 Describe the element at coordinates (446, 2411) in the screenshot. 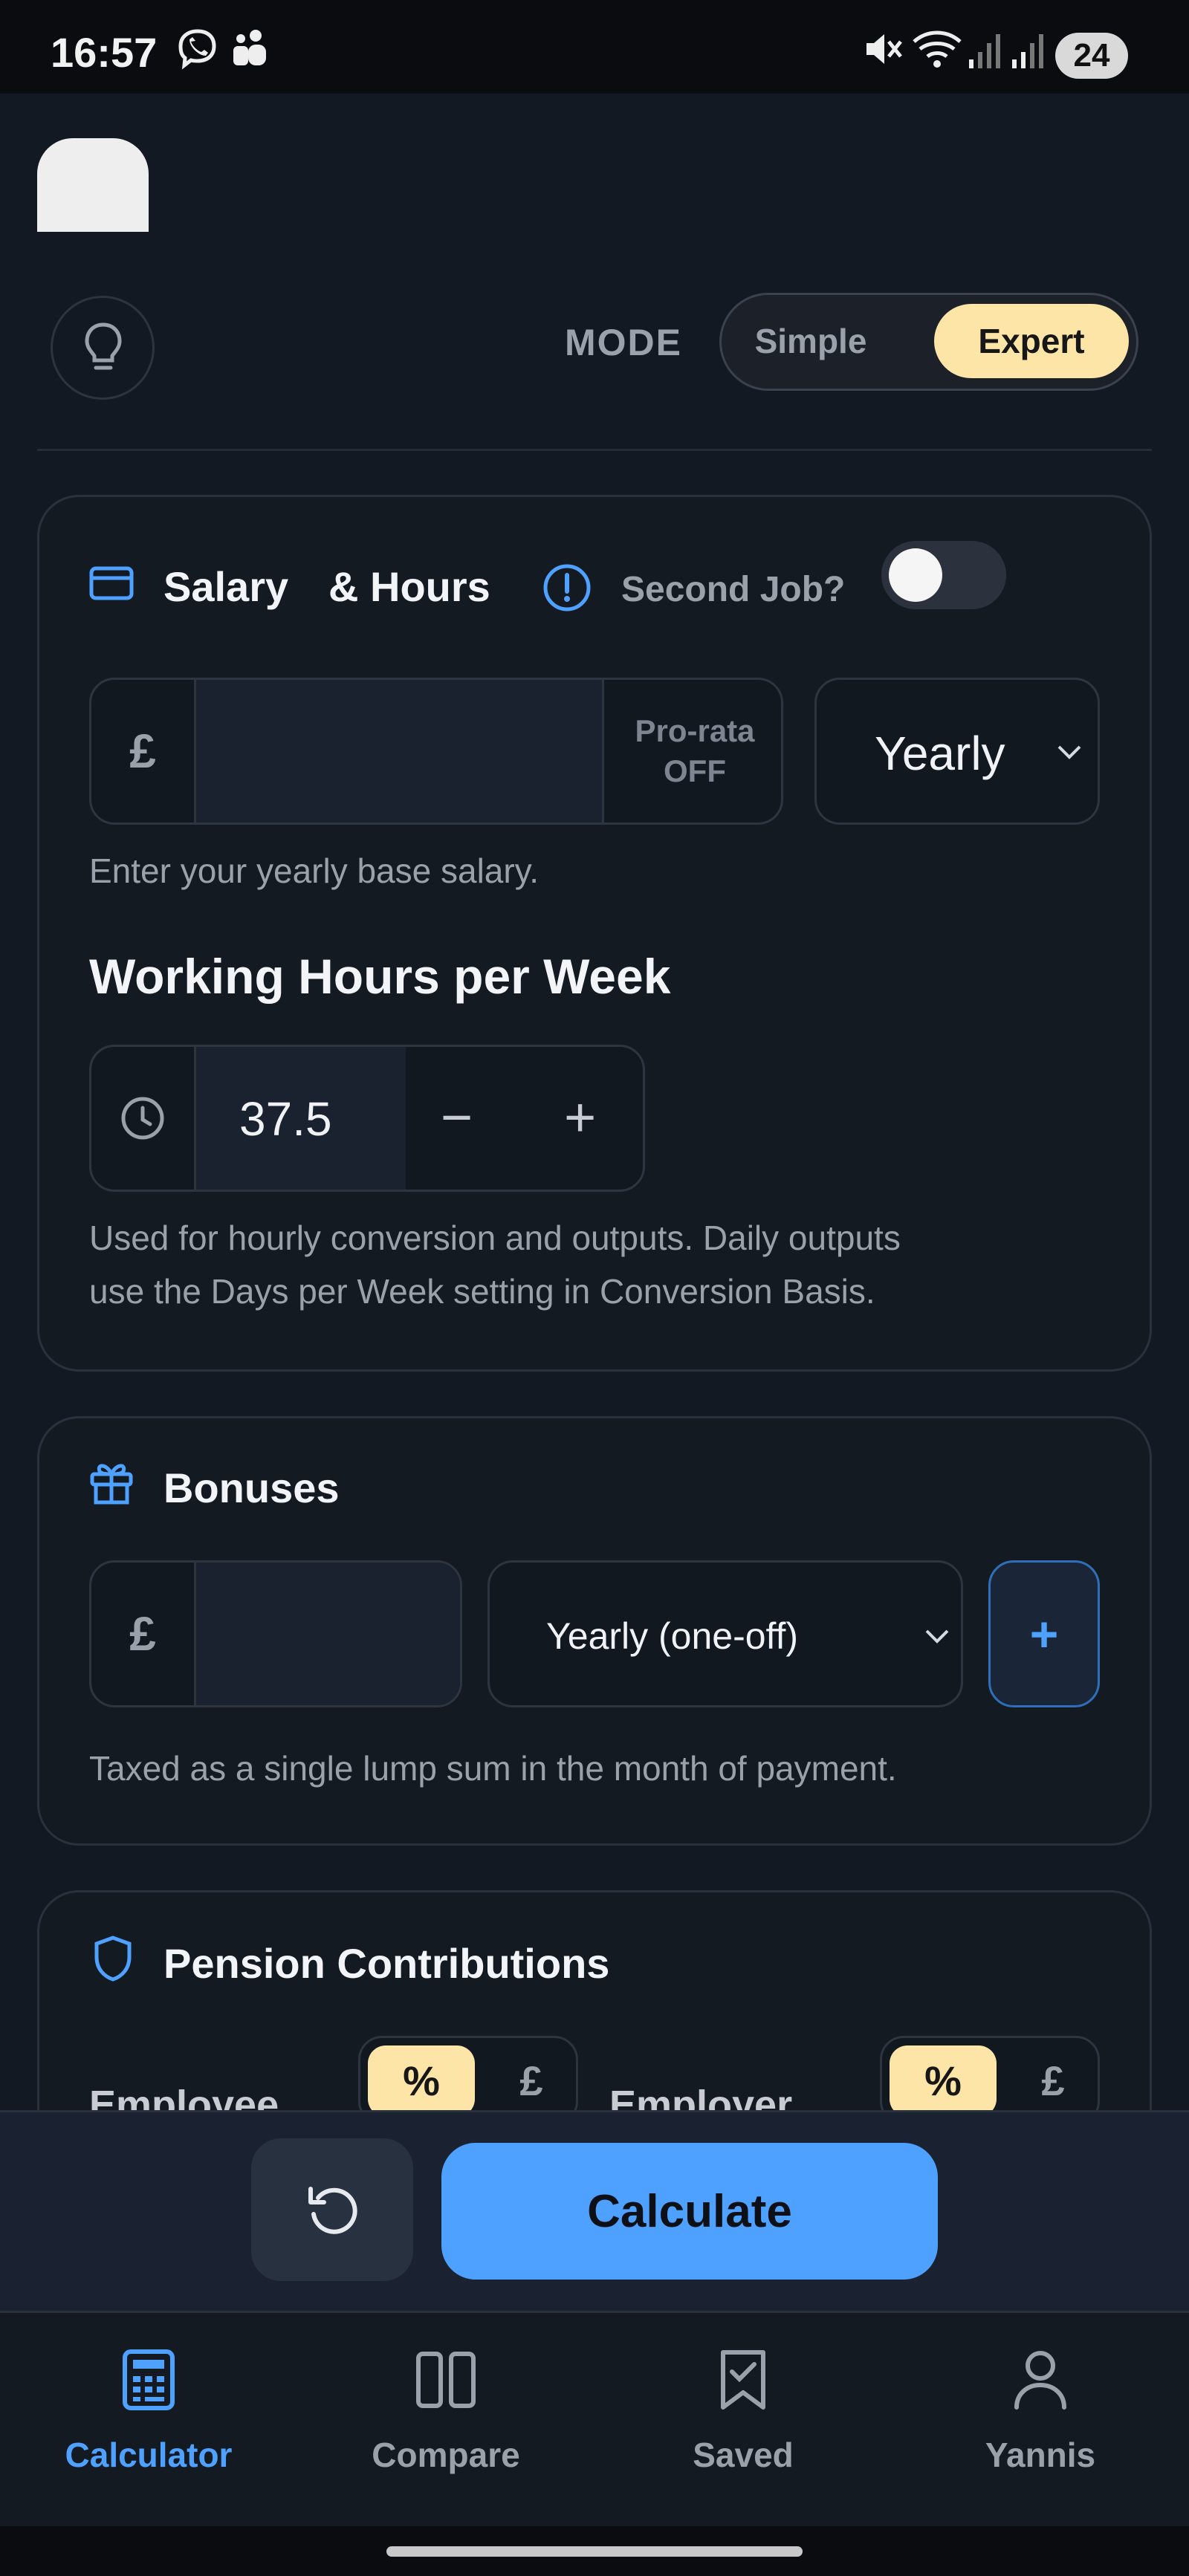

I see `nav-compare: Compare` at that location.